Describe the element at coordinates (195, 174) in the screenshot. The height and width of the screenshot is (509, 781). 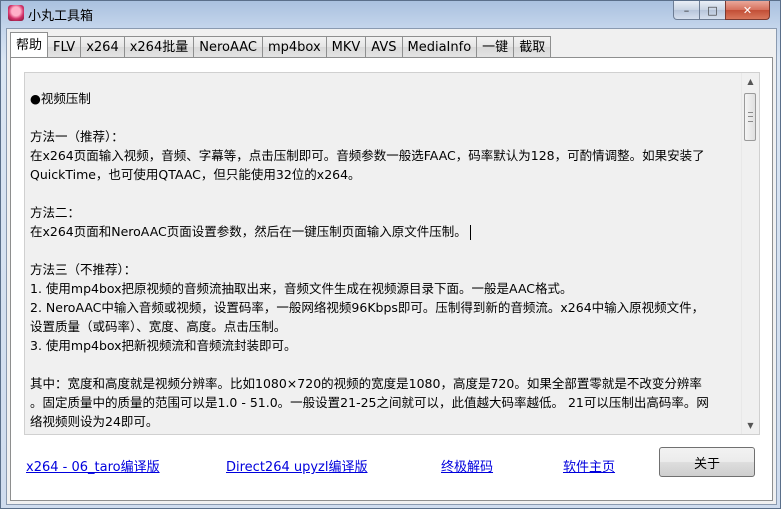
I see `help-line: QuickTime，也可使用QTAAC，但只能使用32位的x264。` at that location.